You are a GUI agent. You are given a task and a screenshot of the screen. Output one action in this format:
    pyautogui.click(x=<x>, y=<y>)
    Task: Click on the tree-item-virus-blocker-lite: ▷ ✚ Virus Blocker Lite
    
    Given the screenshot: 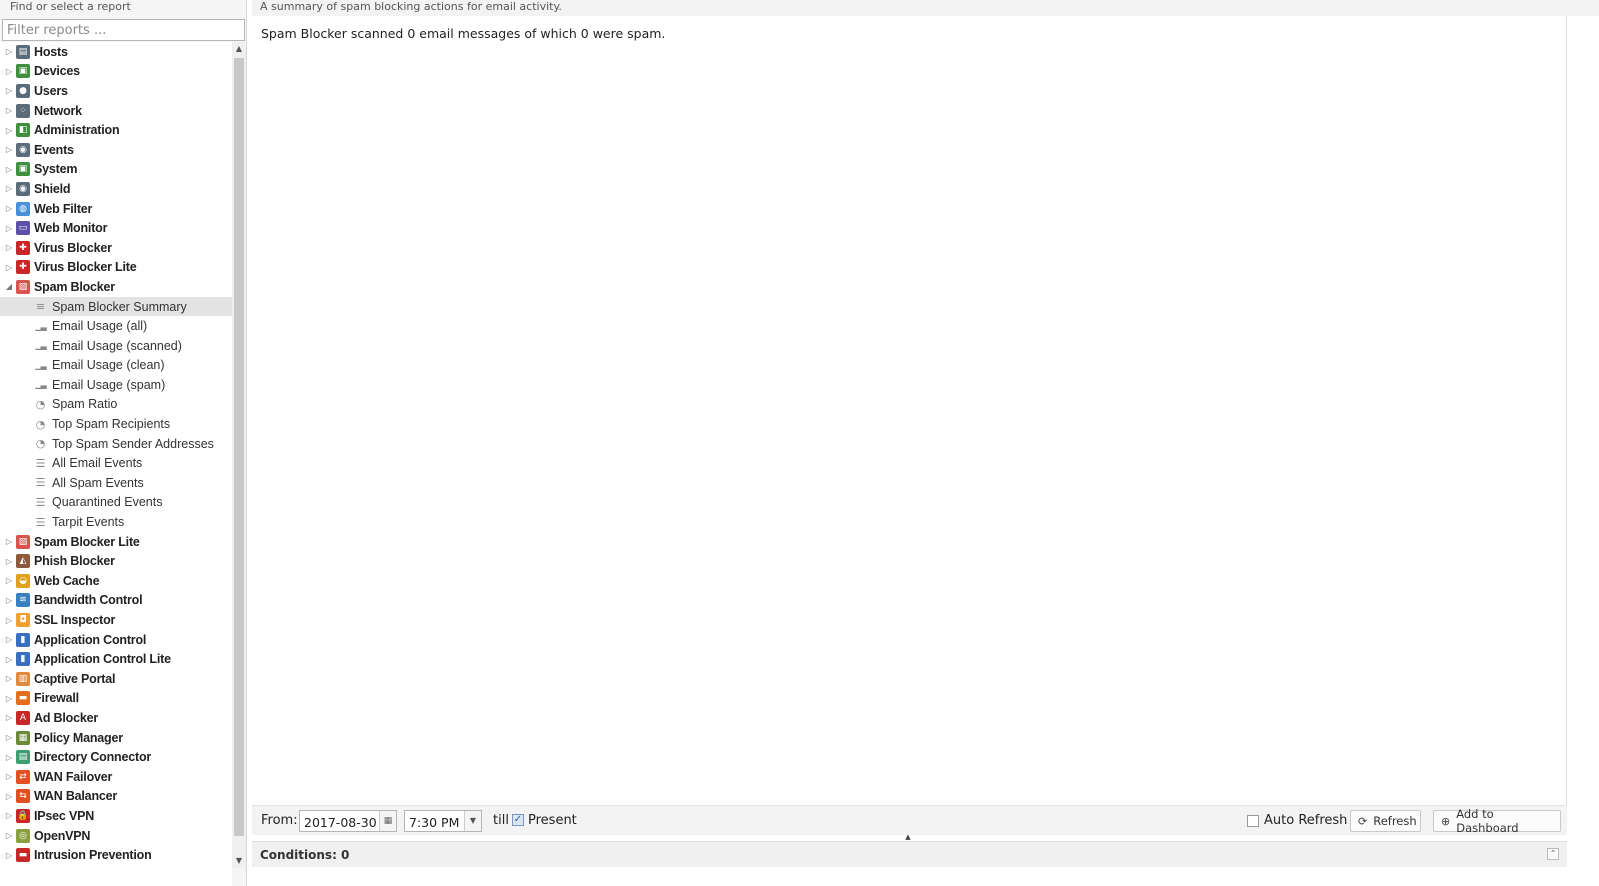 What is the action you would take?
    pyautogui.click(x=116, y=268)
    